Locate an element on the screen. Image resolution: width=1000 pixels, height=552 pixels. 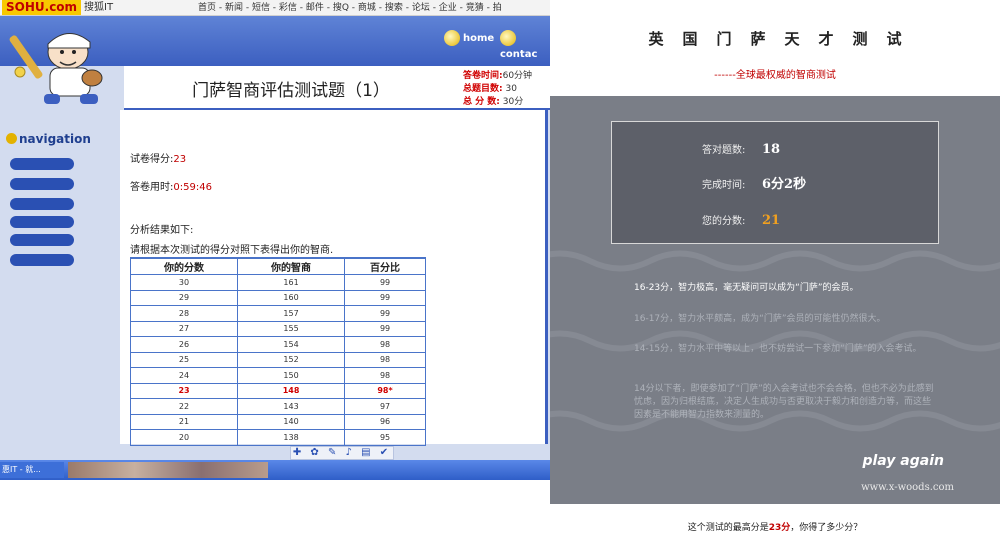
browser-toolbar: ✚ ✿ ✎ ♪ ▤ ✔ is located at coordinates (342, 453).